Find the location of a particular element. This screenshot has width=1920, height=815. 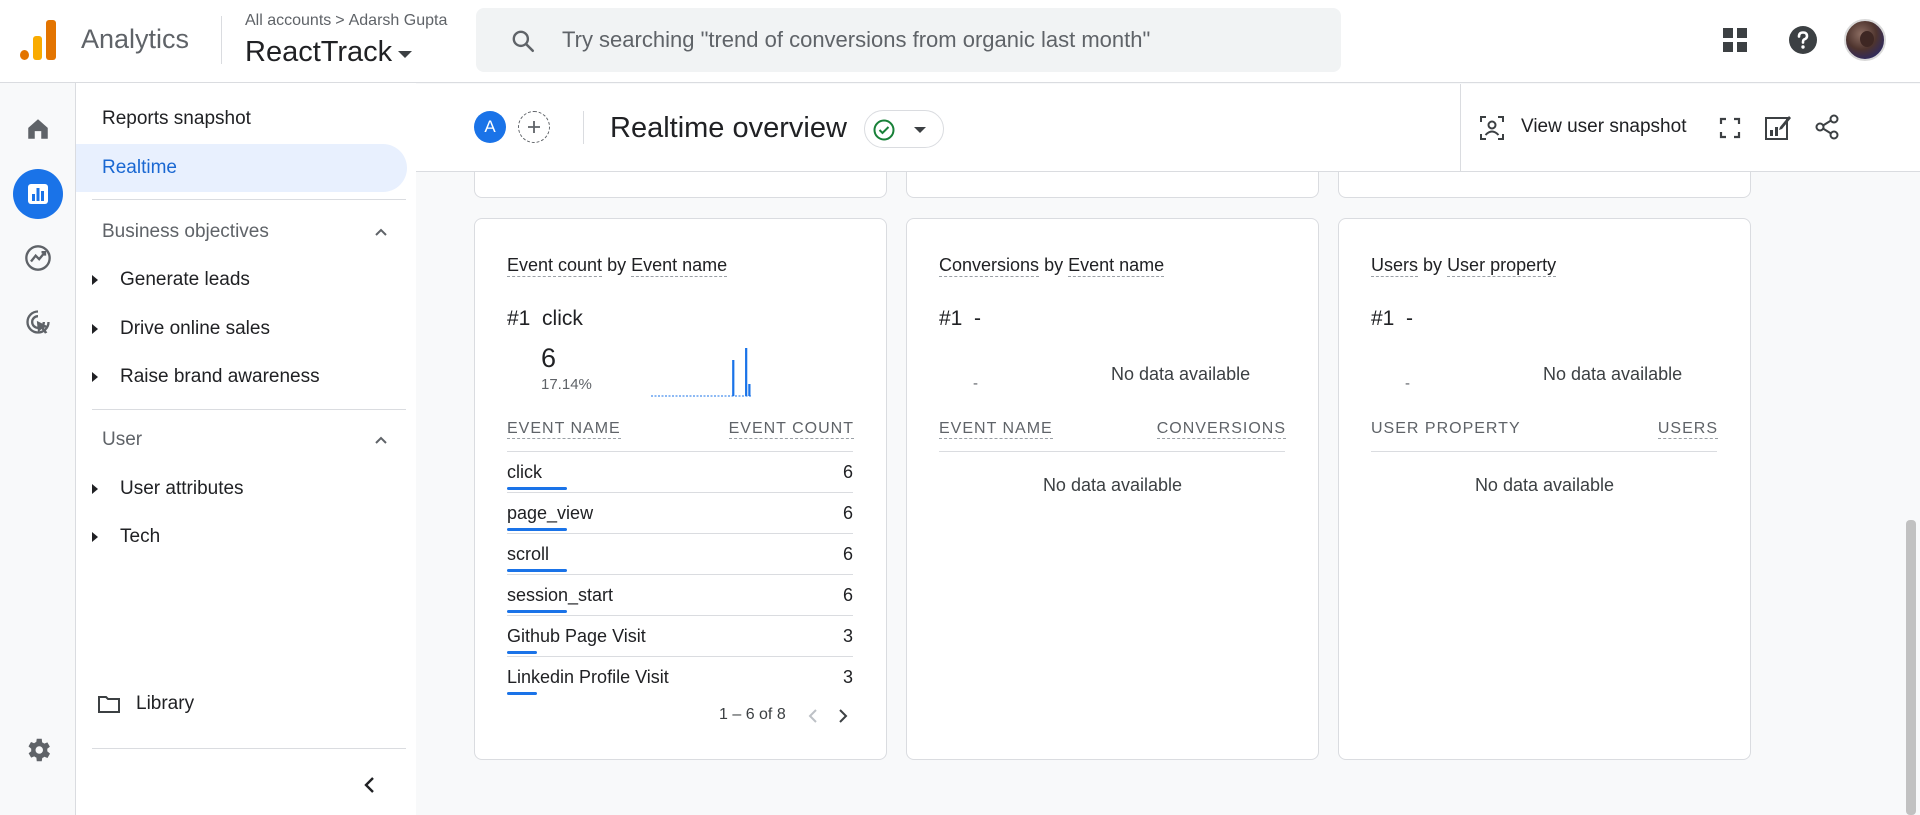

apps-grid-icon is located at coordinates (1735, 40).